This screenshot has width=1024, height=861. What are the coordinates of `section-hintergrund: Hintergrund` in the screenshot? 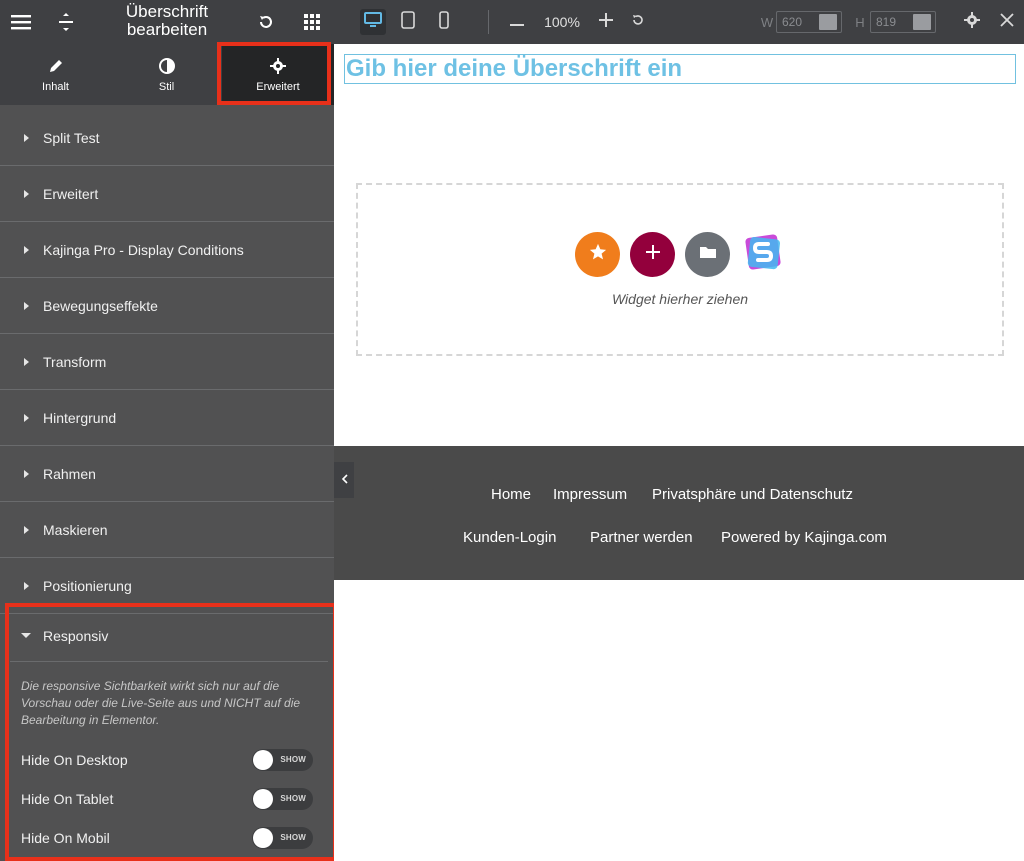 It's located at (167, 418).